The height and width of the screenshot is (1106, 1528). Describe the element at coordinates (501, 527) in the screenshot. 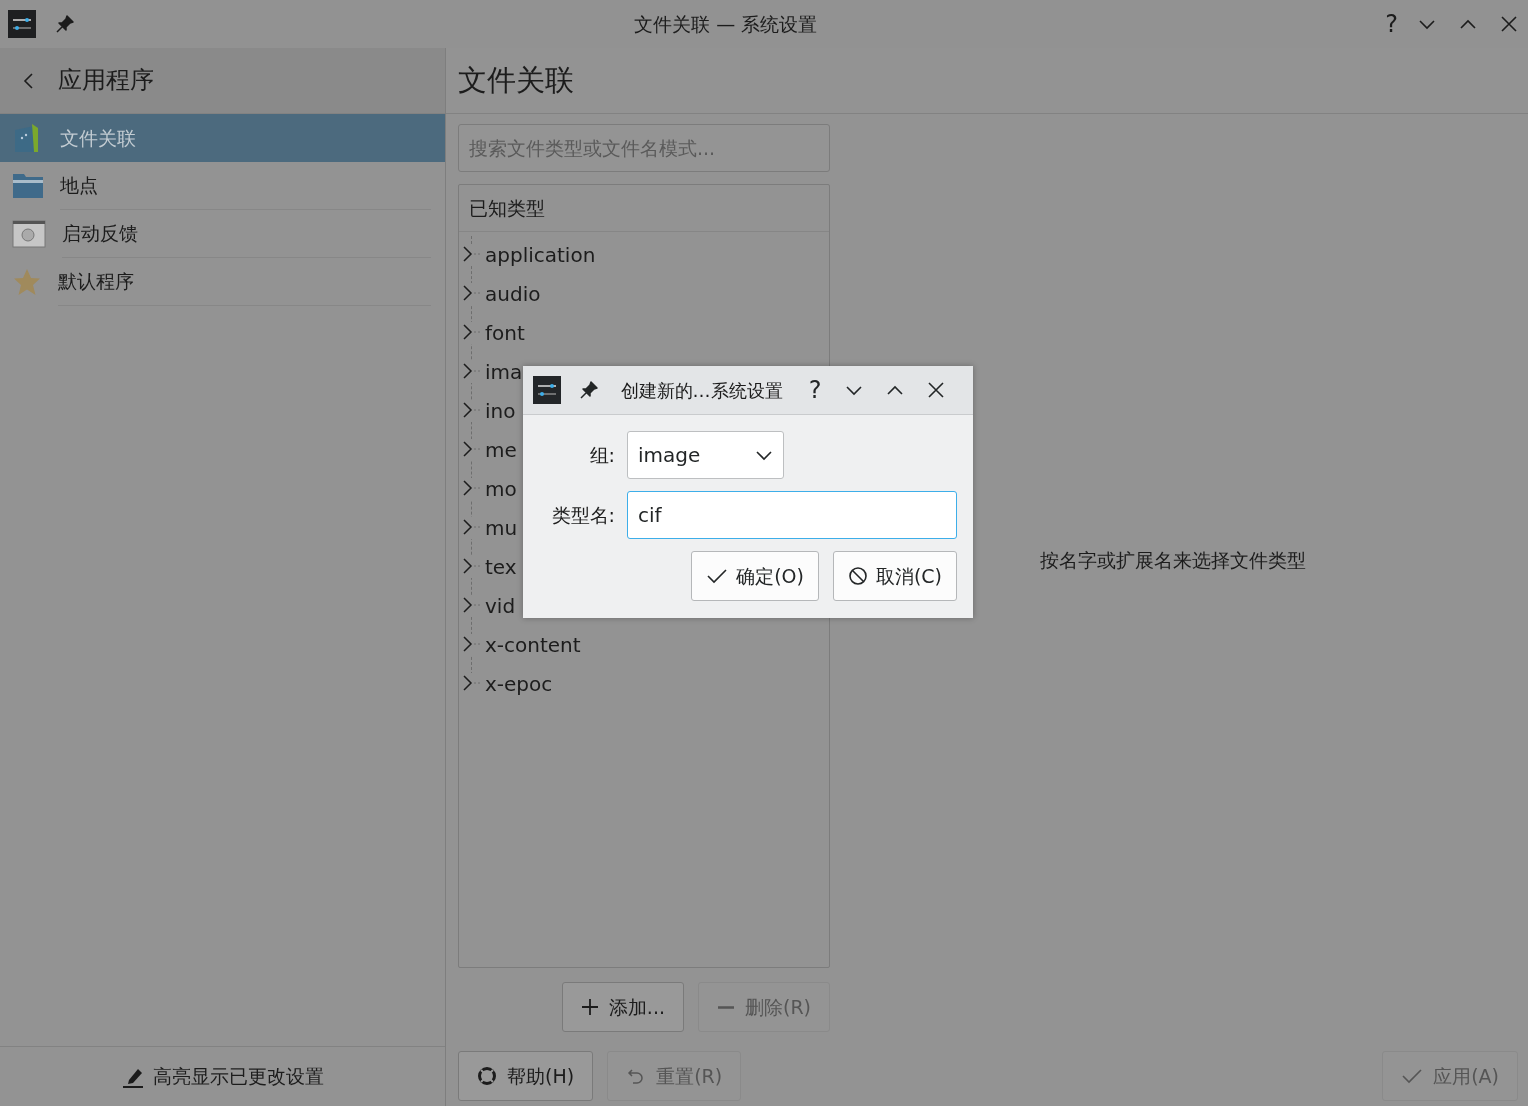

I see `tree-item: mu` at that location.